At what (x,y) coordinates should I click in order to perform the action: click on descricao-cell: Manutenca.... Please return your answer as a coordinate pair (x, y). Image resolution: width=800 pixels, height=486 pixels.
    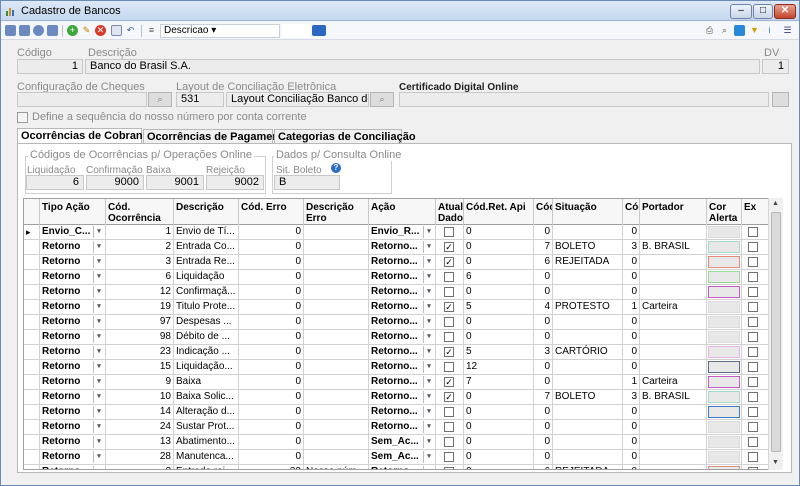
    Looking at the image, I should click on (206, 457).